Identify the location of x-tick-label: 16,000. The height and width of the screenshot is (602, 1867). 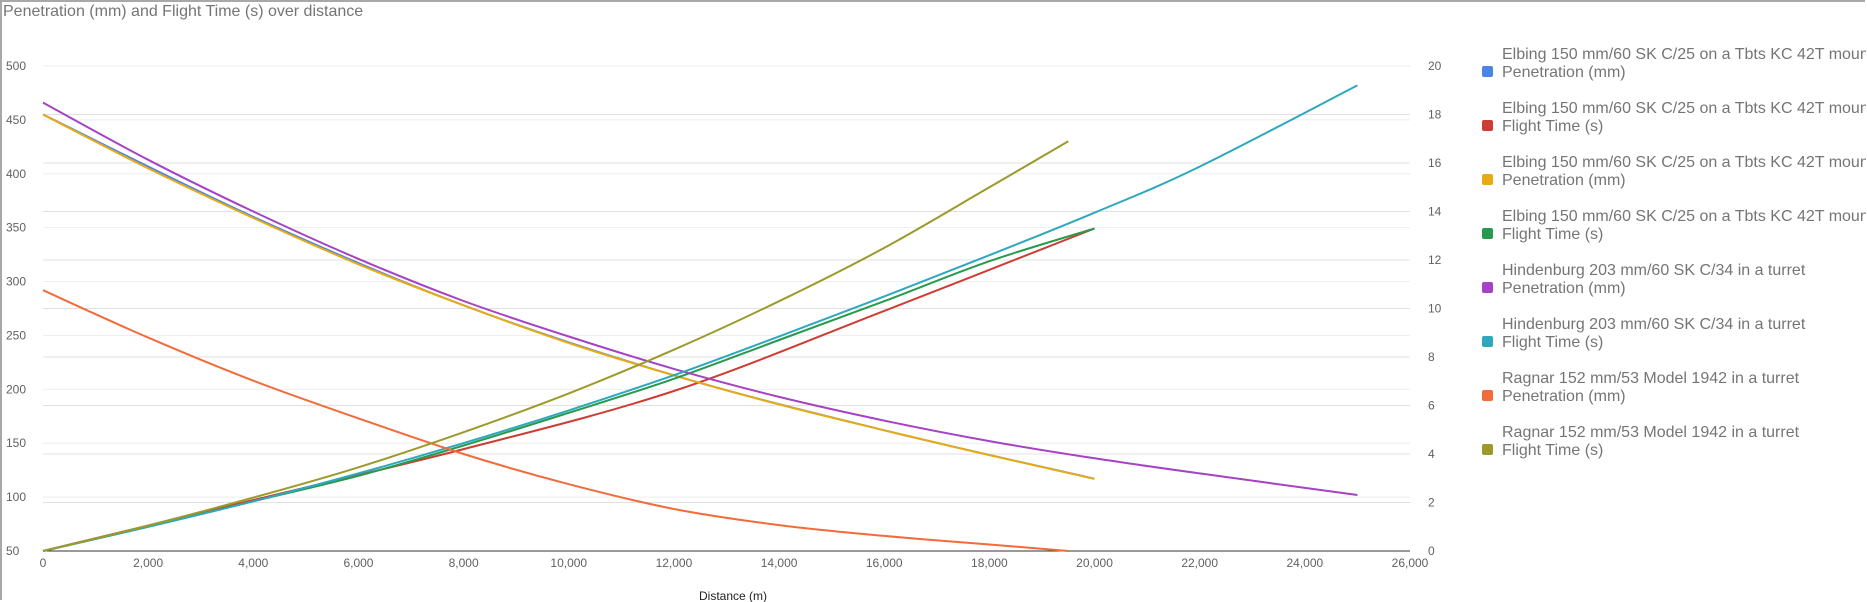
(884, 563).